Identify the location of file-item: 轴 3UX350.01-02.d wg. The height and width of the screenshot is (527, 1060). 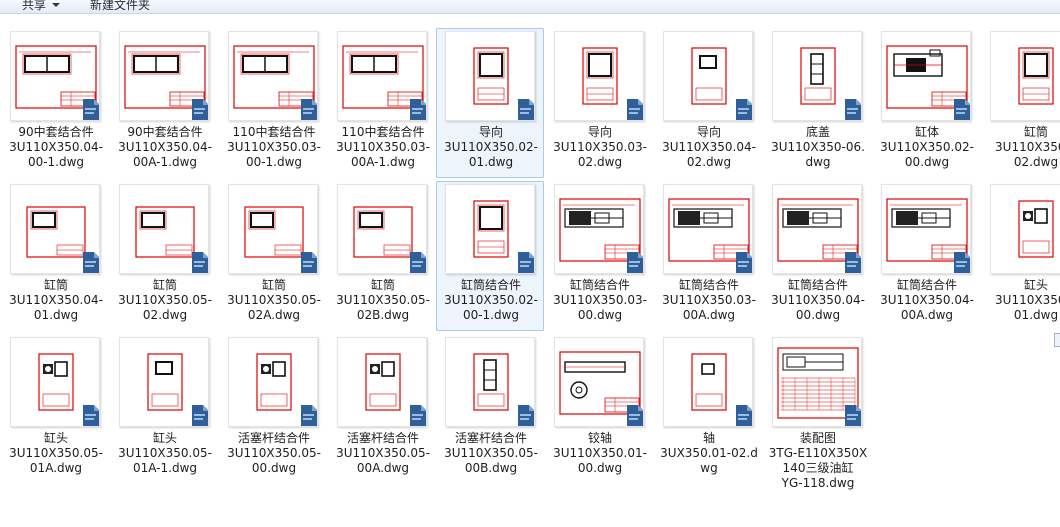
(708, 409).